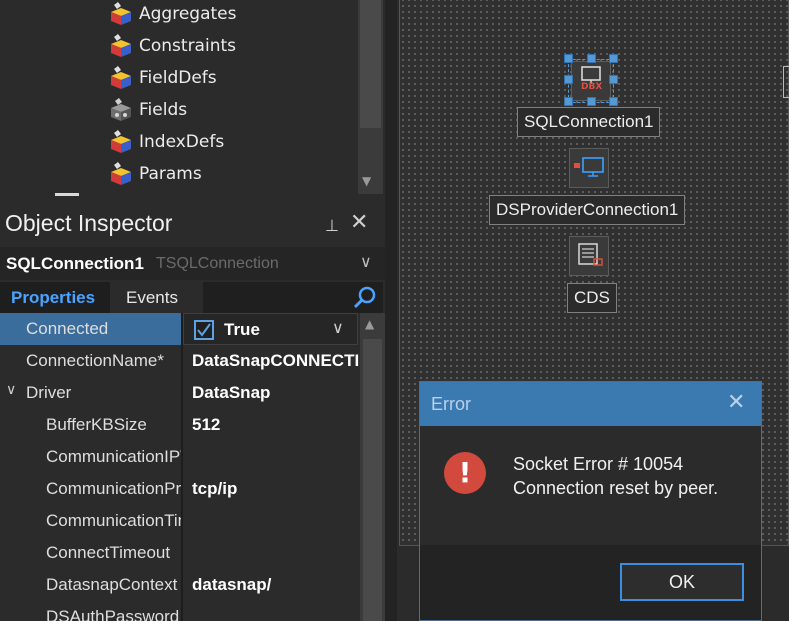 This screenshot has width=789, height=621. Describe the element at coordinates (275, 425) in the screenshot. I see `property-value: 512` at that location.